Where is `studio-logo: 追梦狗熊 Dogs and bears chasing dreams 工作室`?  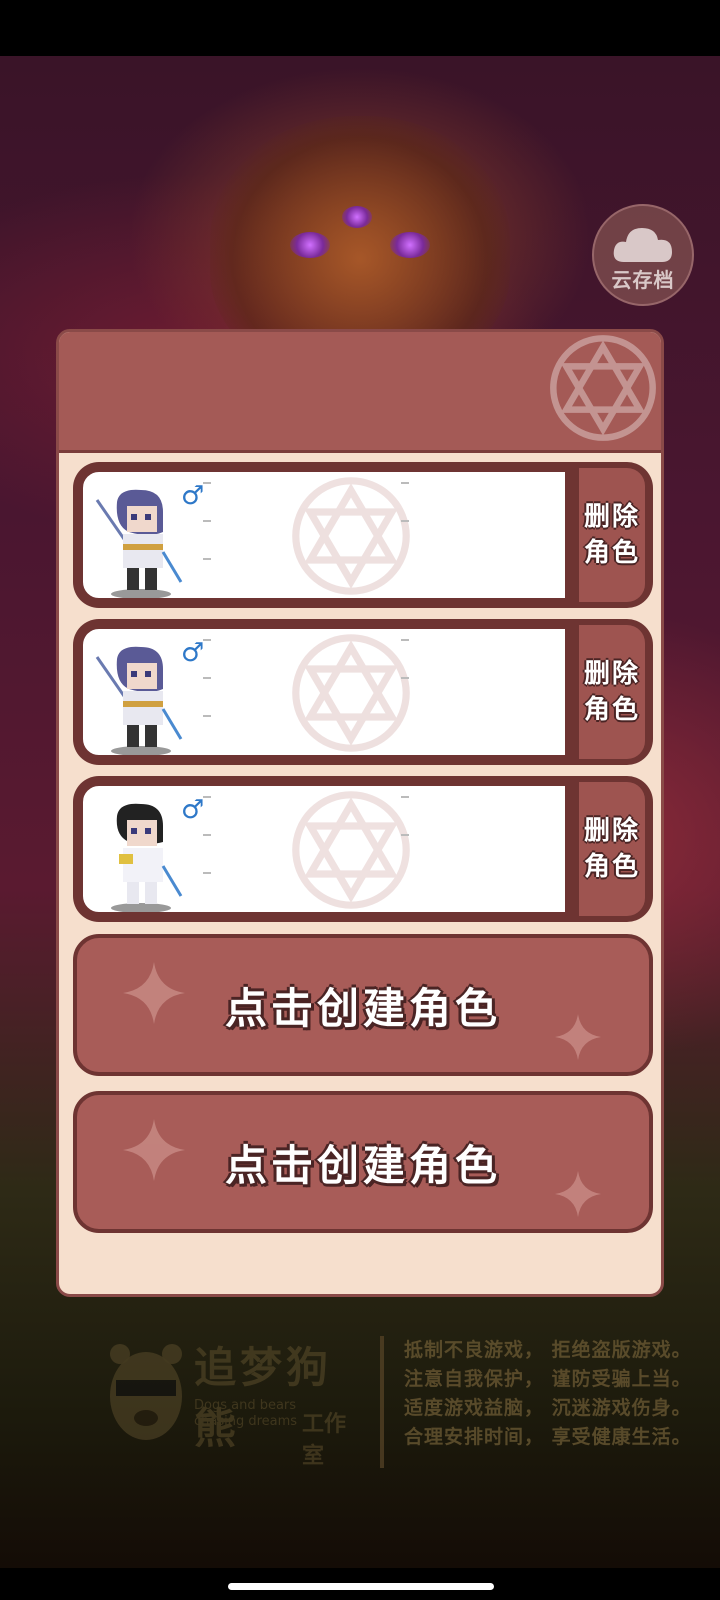
studio-logo: 追梦狗熊 Dogs and bears chasing dreams 工作室 is located at coordinates (231, 1399).